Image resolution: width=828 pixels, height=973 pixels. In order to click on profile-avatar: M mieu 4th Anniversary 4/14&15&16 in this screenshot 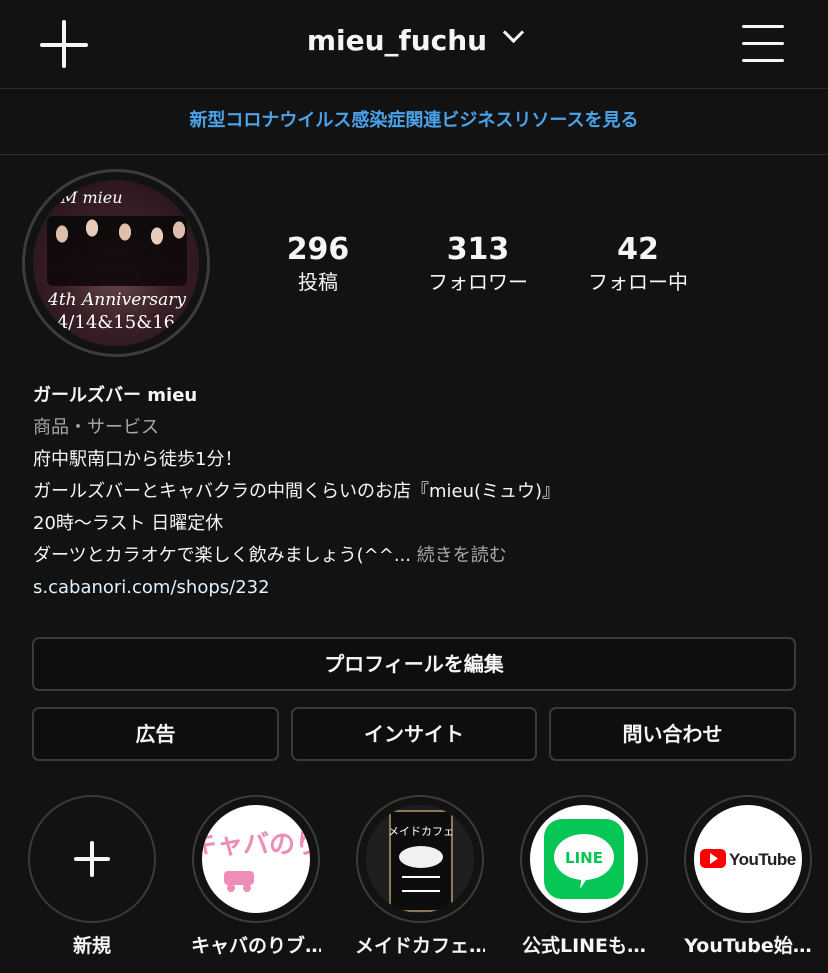, I will do `click(116, 263)`.